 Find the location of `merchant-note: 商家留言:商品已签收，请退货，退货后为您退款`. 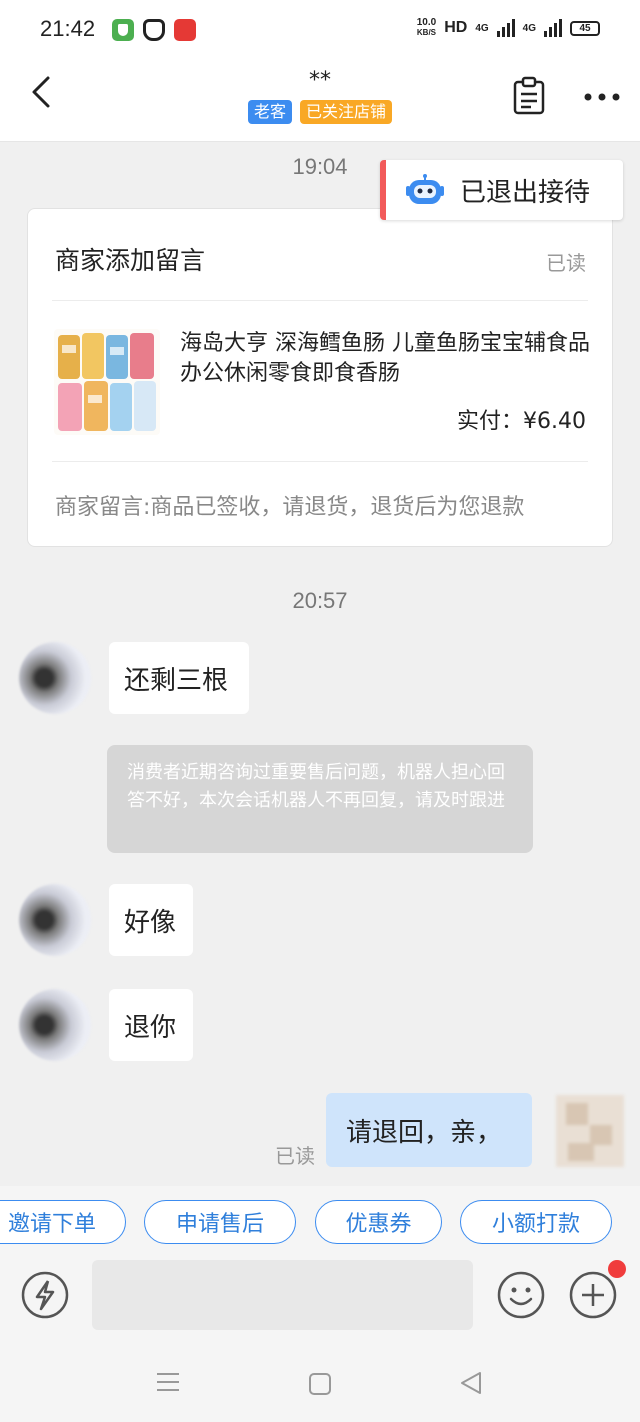

merchant-note: 商家留言:商品已签收，请退货，退货后为您退款 is located at coordinates (290, 507).